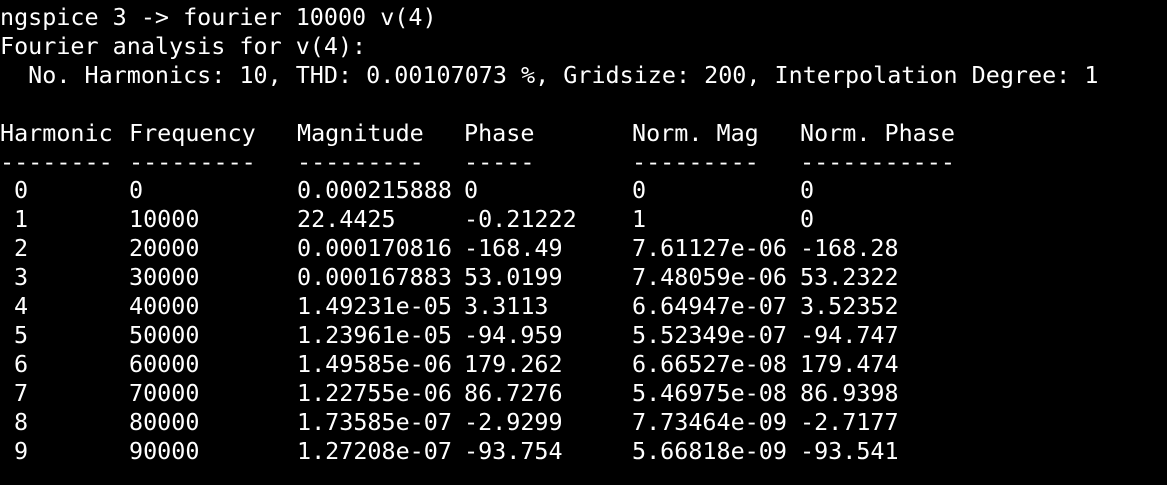 This screenshot has width=1167, height=485. Describe the element at coordinates (164, 421) in the screenshot. I see `cell-frequency: 80000` at that location.